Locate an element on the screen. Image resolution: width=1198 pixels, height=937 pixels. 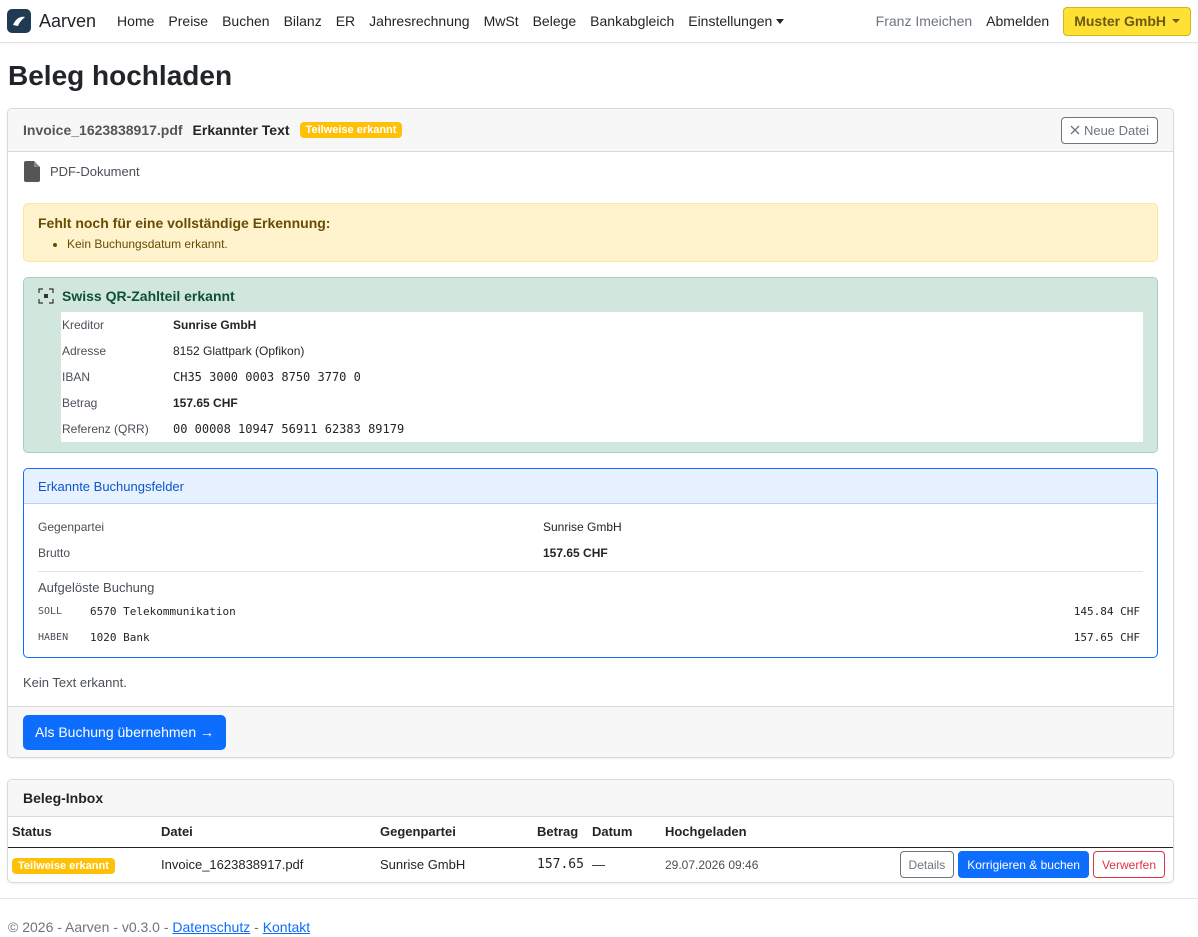
nav-jahresrechnung: Jahresrechnung is located at coordinates (419, 21).